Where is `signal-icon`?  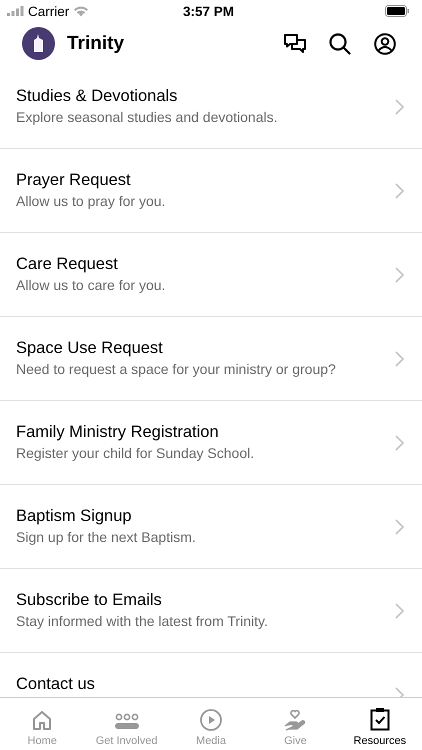 signal-icon is located at coordinates (15, 11).